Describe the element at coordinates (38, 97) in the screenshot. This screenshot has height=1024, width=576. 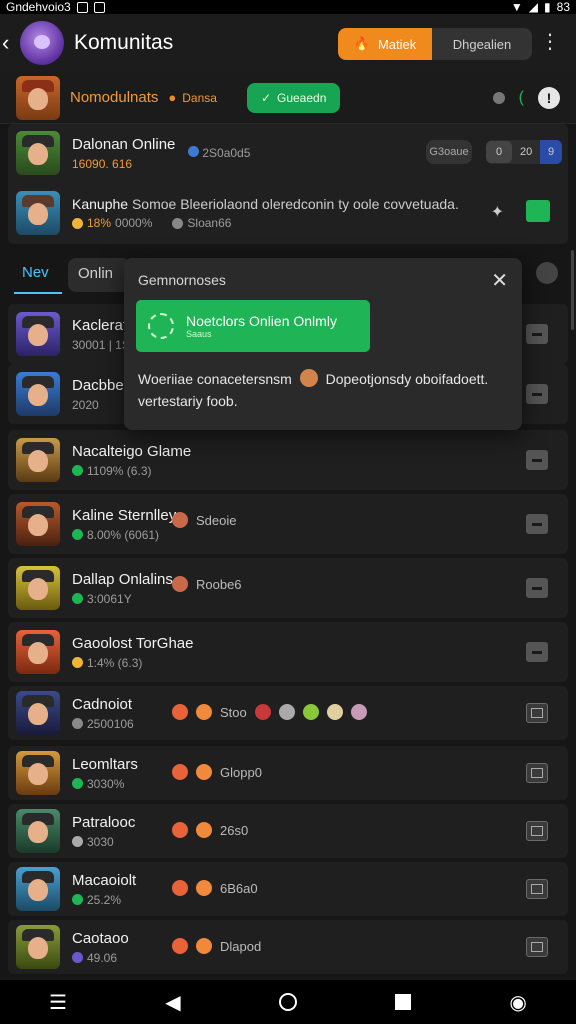
I see `featured-avatar` at that location.